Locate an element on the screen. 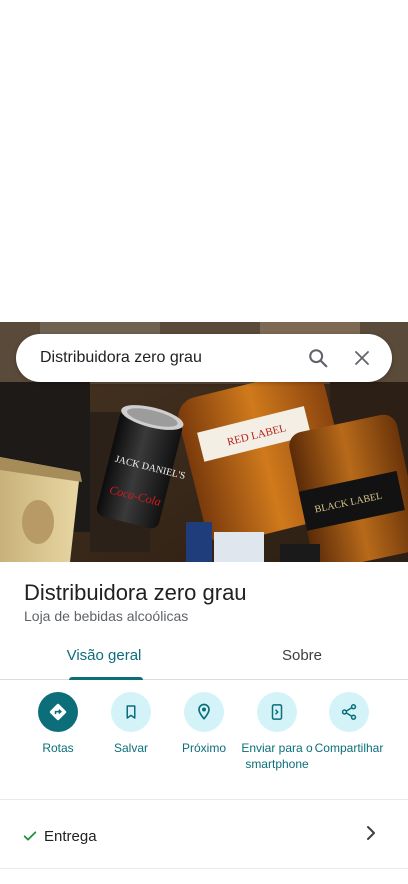 The image size is (408, 884). share-label: Compartilhar is located at coordinates (349, 748).